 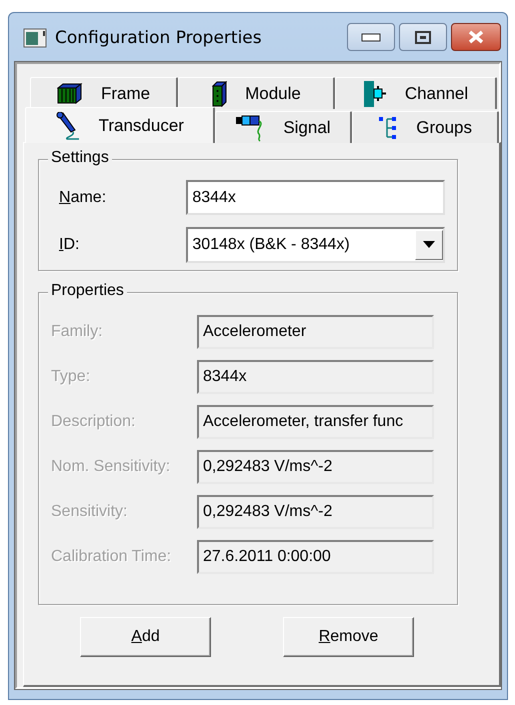 What do you see at coordinates (111, 557) in the screenshot?
I see `field-label: Calibration Time:` at bounding box center [111, 557].